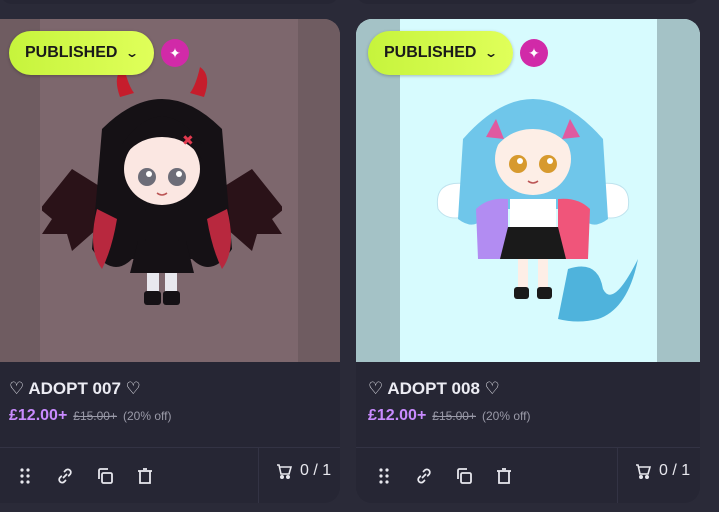 This screenshot has width=719, height=512. I want to click on product-title: ♡ ADOPT 008 ♡, so click(434, 389).